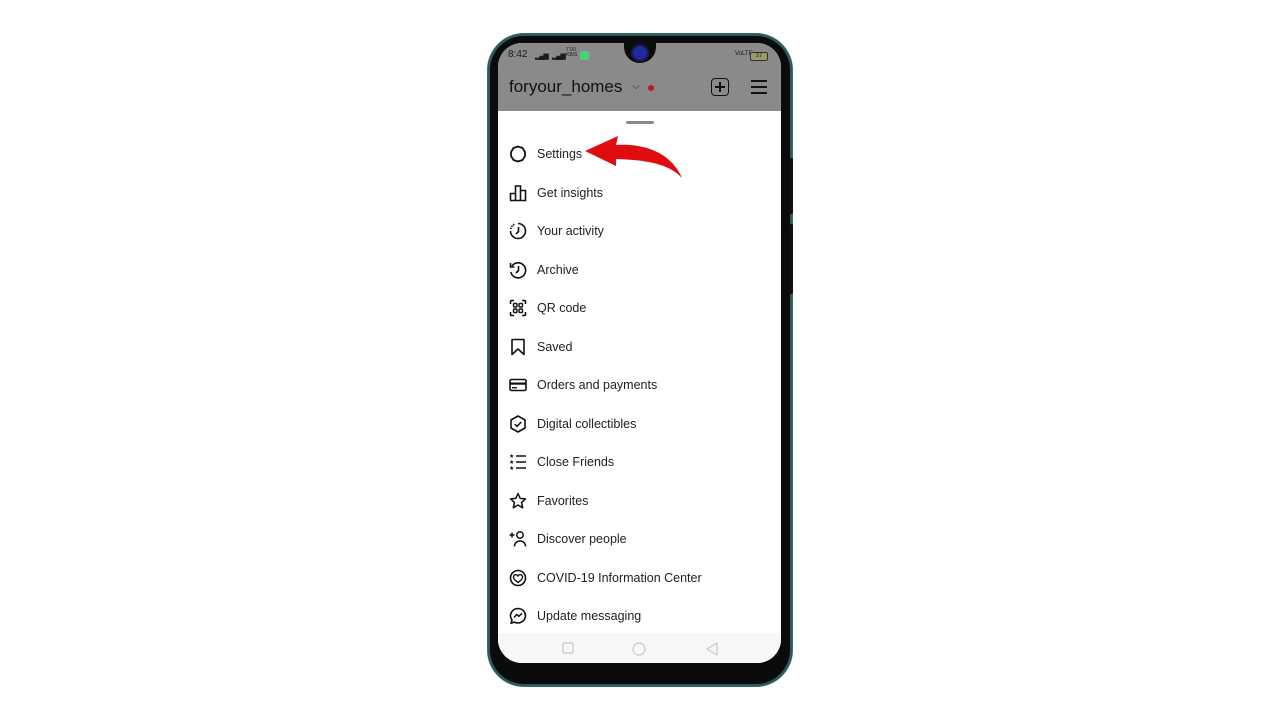 Image resolution: width=1280 pixels, height=720 pixels. What do you see at coordinates (570, 231) in the screenshot?
I see `menu-item-label: Your activity` at bounding box center [570, 231].